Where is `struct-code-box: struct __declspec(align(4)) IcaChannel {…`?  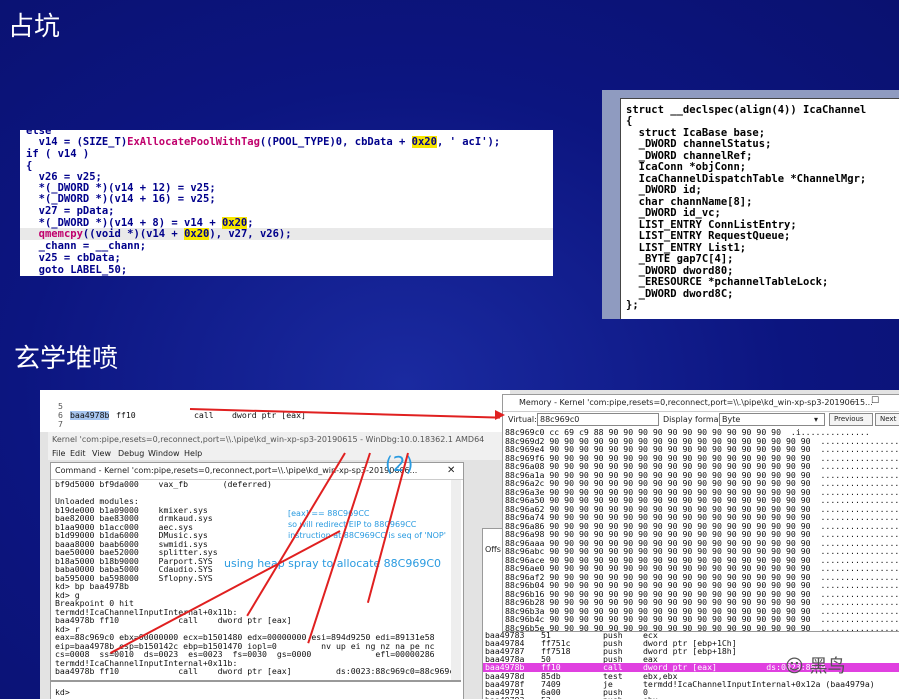 struct-code-box: struct __declspec(align(4)) IcaChannel {… is located at coordinates (759, 208).